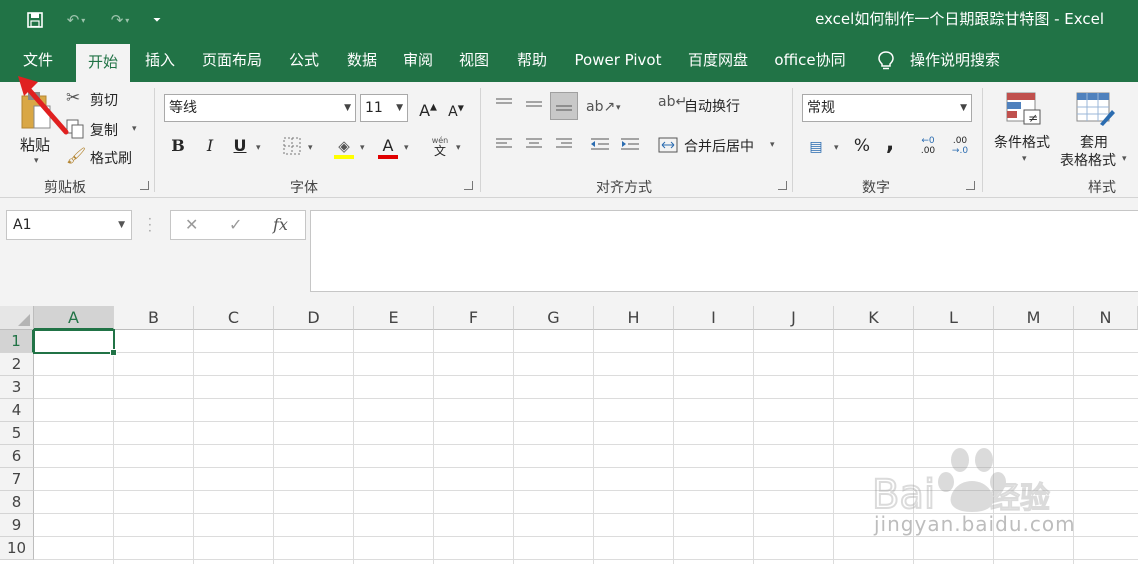 This screenshot has width=1138, height=564. Describe the element at coordinates (154, 318) in the screenshot. I see `column-header-b: B` at that location.